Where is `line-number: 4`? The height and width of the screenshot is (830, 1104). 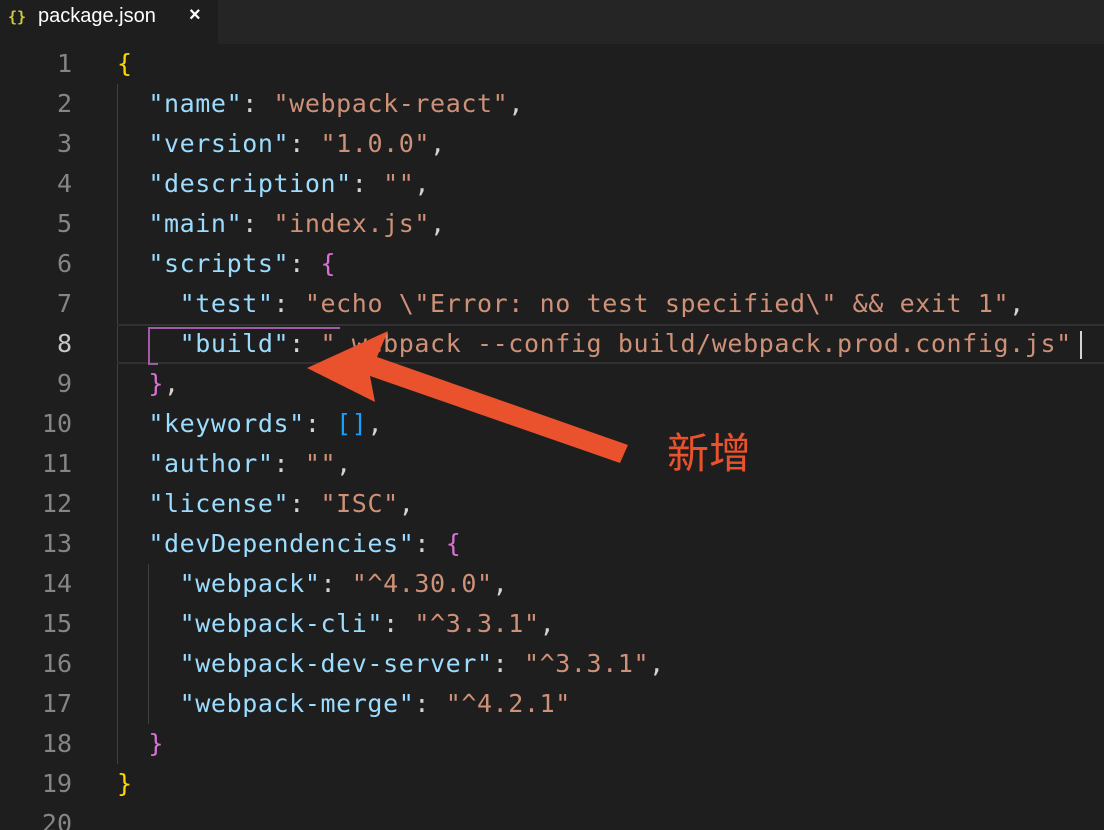 line-number: 4 is located at coordinates (64, 183).